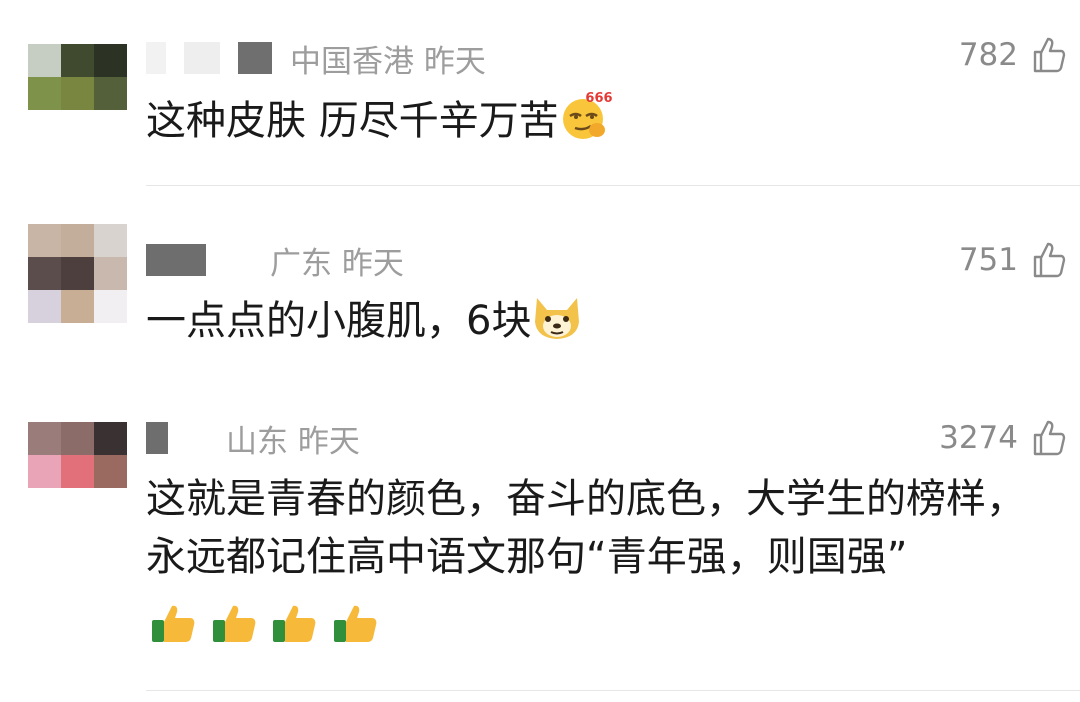  What do you see at coordinates (257, 441) in the screenshot?
I see `location-label: 山东` at bounding box center [257, 441].